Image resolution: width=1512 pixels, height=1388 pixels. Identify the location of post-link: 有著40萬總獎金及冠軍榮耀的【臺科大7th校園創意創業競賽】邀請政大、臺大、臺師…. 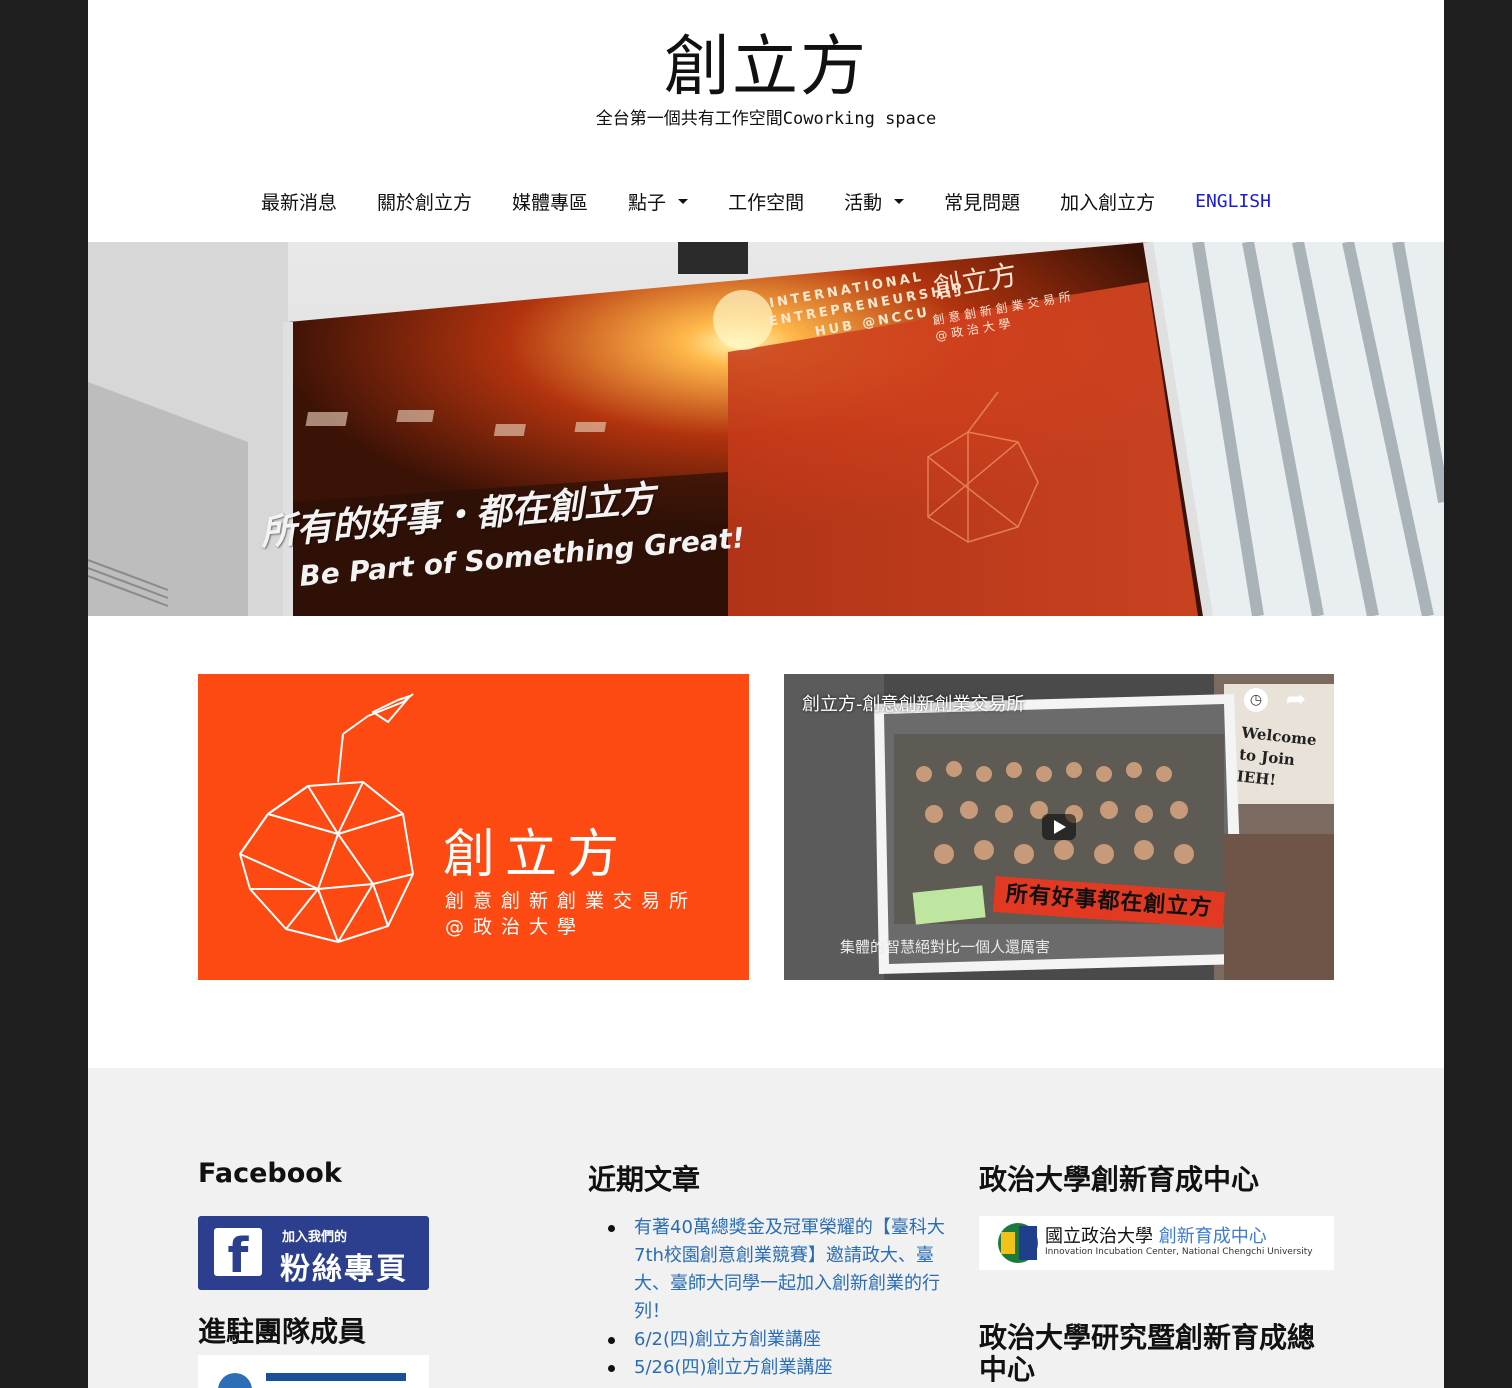
(789, 1269).